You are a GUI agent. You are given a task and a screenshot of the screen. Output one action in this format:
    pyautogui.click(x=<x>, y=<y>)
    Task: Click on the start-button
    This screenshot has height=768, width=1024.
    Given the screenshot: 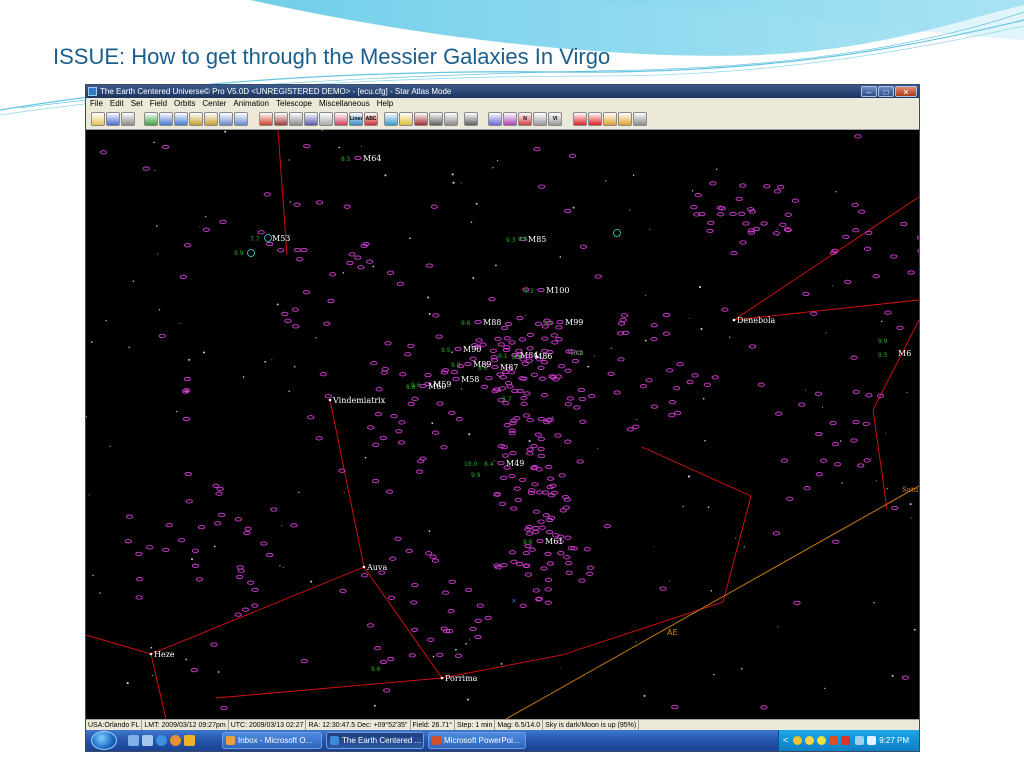 What is the action you would take?
    pyautogui.click(x=104, y=740)
    